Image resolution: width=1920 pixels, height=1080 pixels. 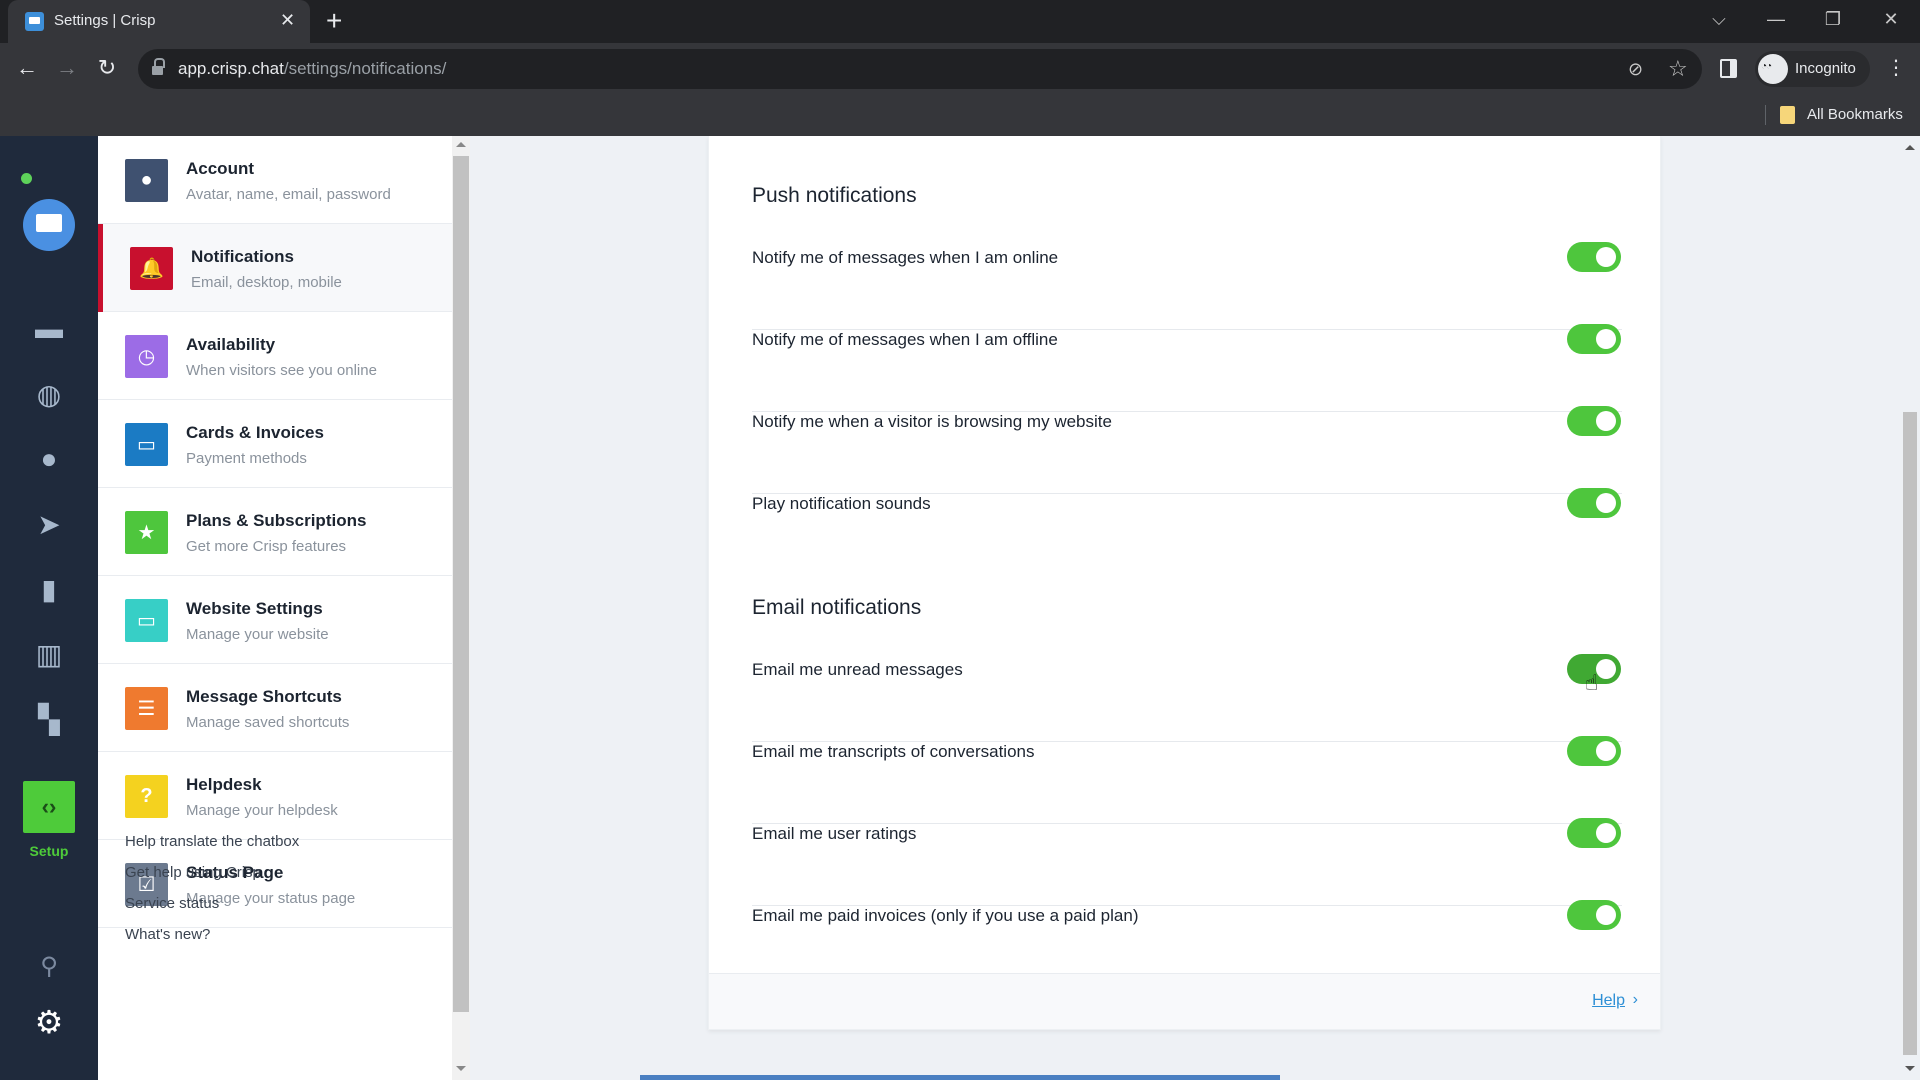 What do you see at coordinates (1776, 19) in the screenshot?
I see `minimize-button: —` at bounding box center [1776, 19].